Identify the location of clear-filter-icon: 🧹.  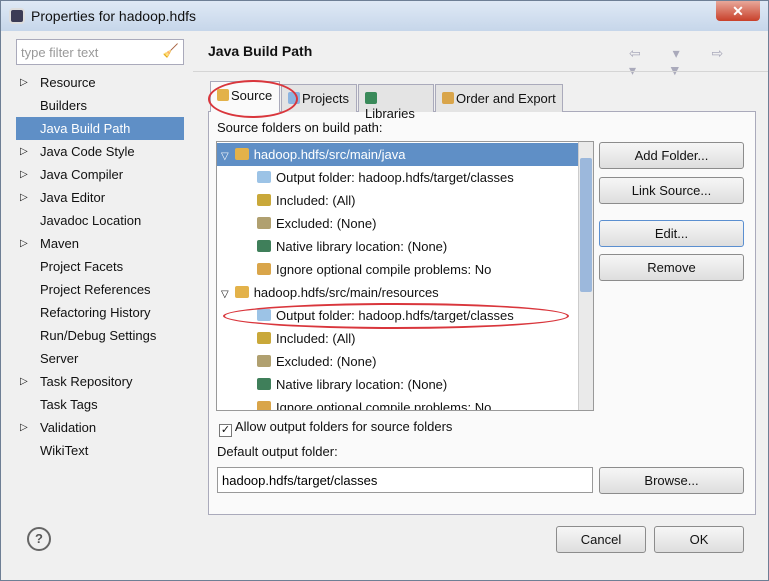
(171, 51).